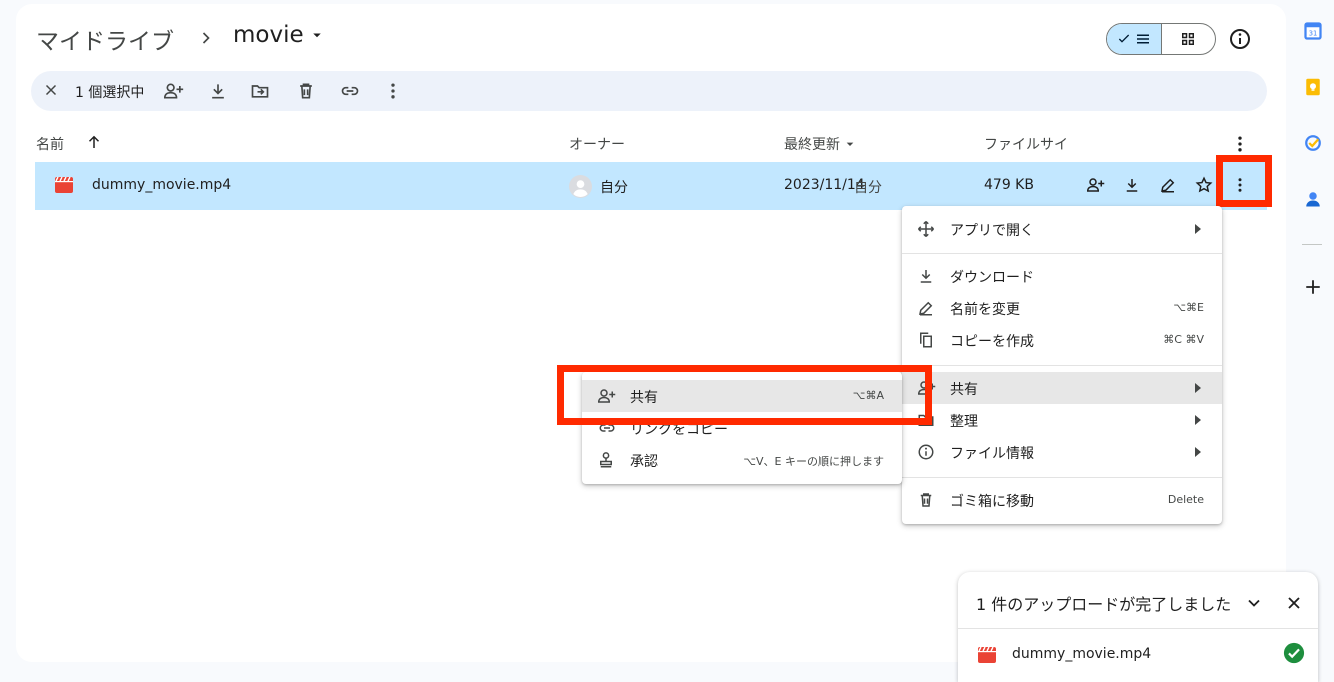 The image size is (1334, 682). I want to click on annotation-highlight-share, so click(744, 395).